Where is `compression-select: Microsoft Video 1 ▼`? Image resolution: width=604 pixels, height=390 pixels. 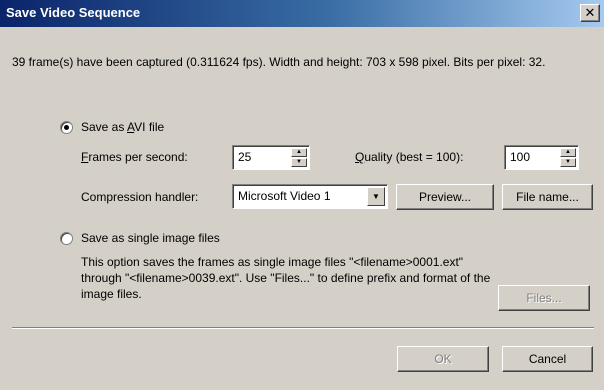 compression-select: Microsoft Video 1 ▼ is located at coordinates (310, 196).